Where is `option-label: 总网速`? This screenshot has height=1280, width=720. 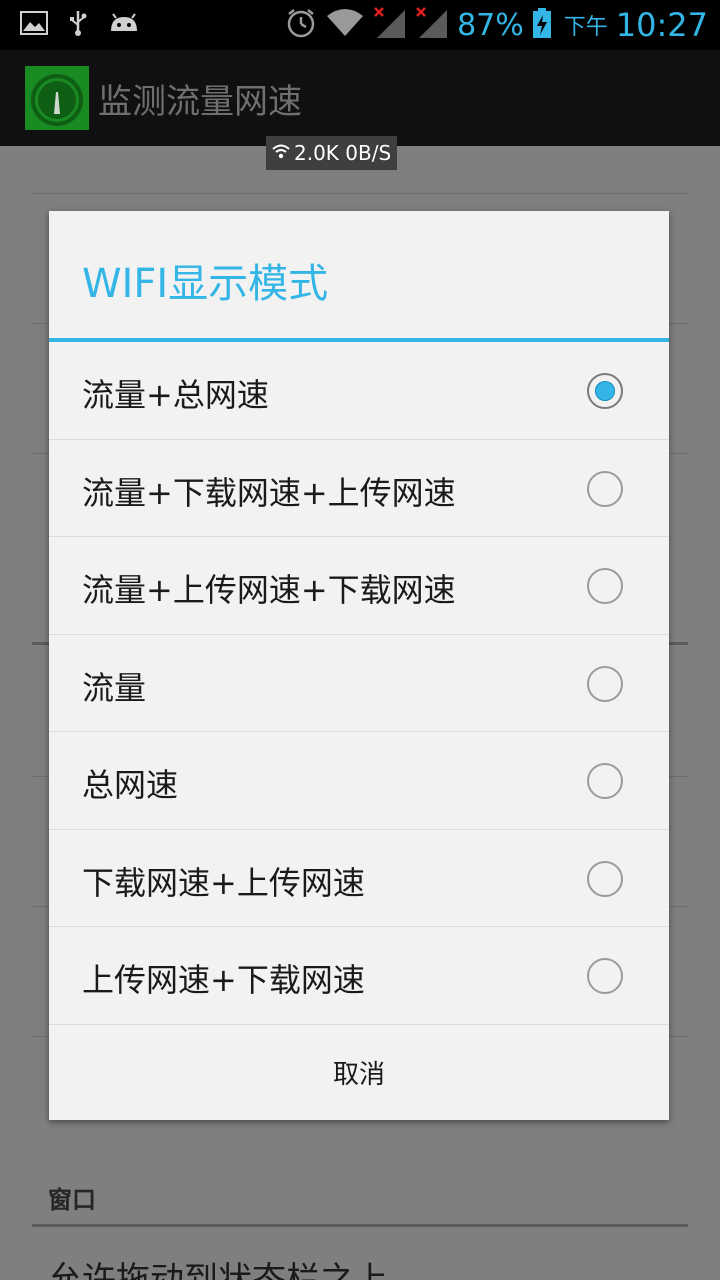 option-label: 总网速 is located at coordinates (130, 785).